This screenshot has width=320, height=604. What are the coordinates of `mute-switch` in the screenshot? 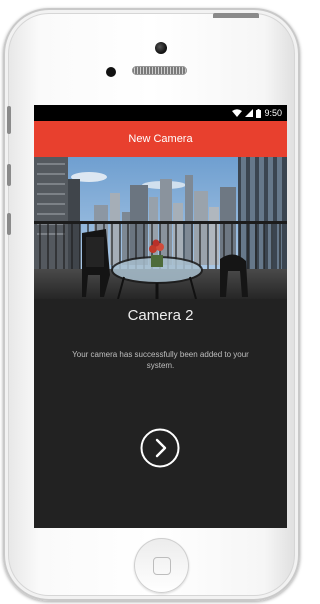 It's located at (9, 120).